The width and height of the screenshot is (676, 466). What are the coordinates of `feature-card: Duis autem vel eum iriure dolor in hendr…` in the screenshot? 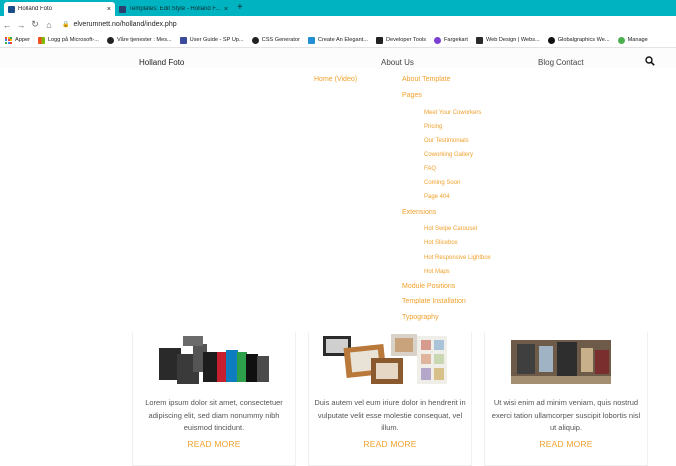 It's located at (390, 399).